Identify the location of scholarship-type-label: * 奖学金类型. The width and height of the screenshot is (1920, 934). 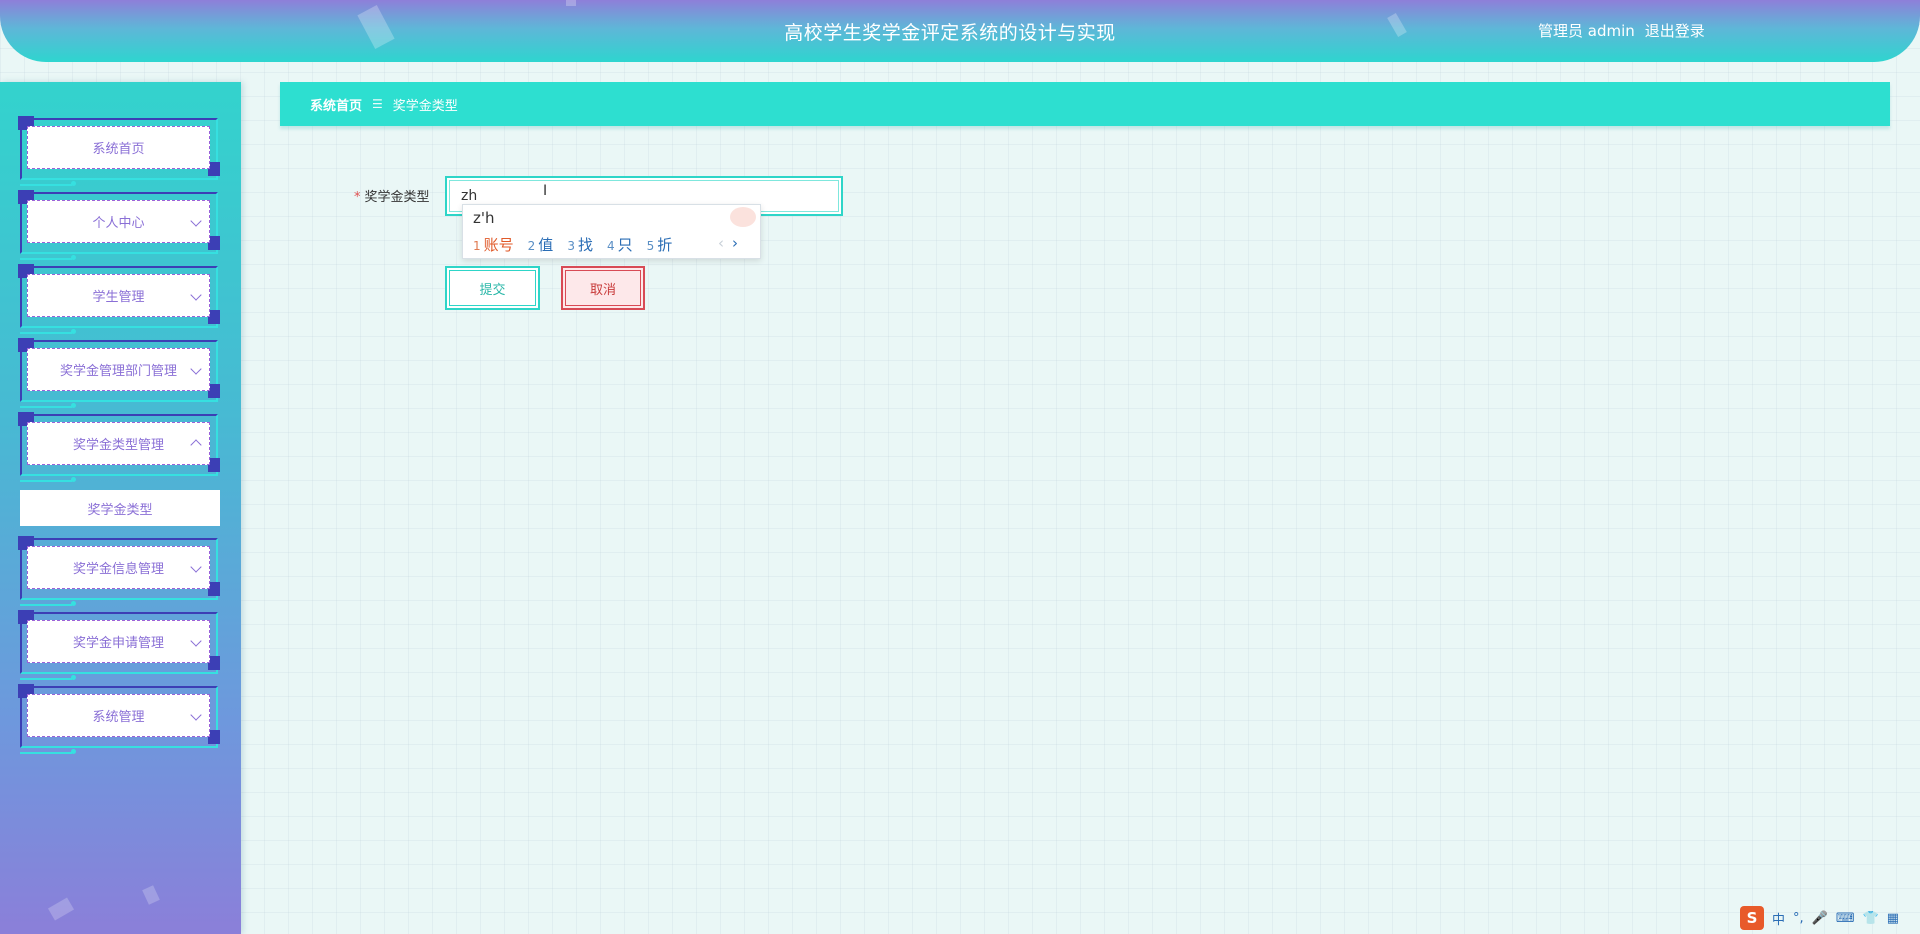
(392, 195).